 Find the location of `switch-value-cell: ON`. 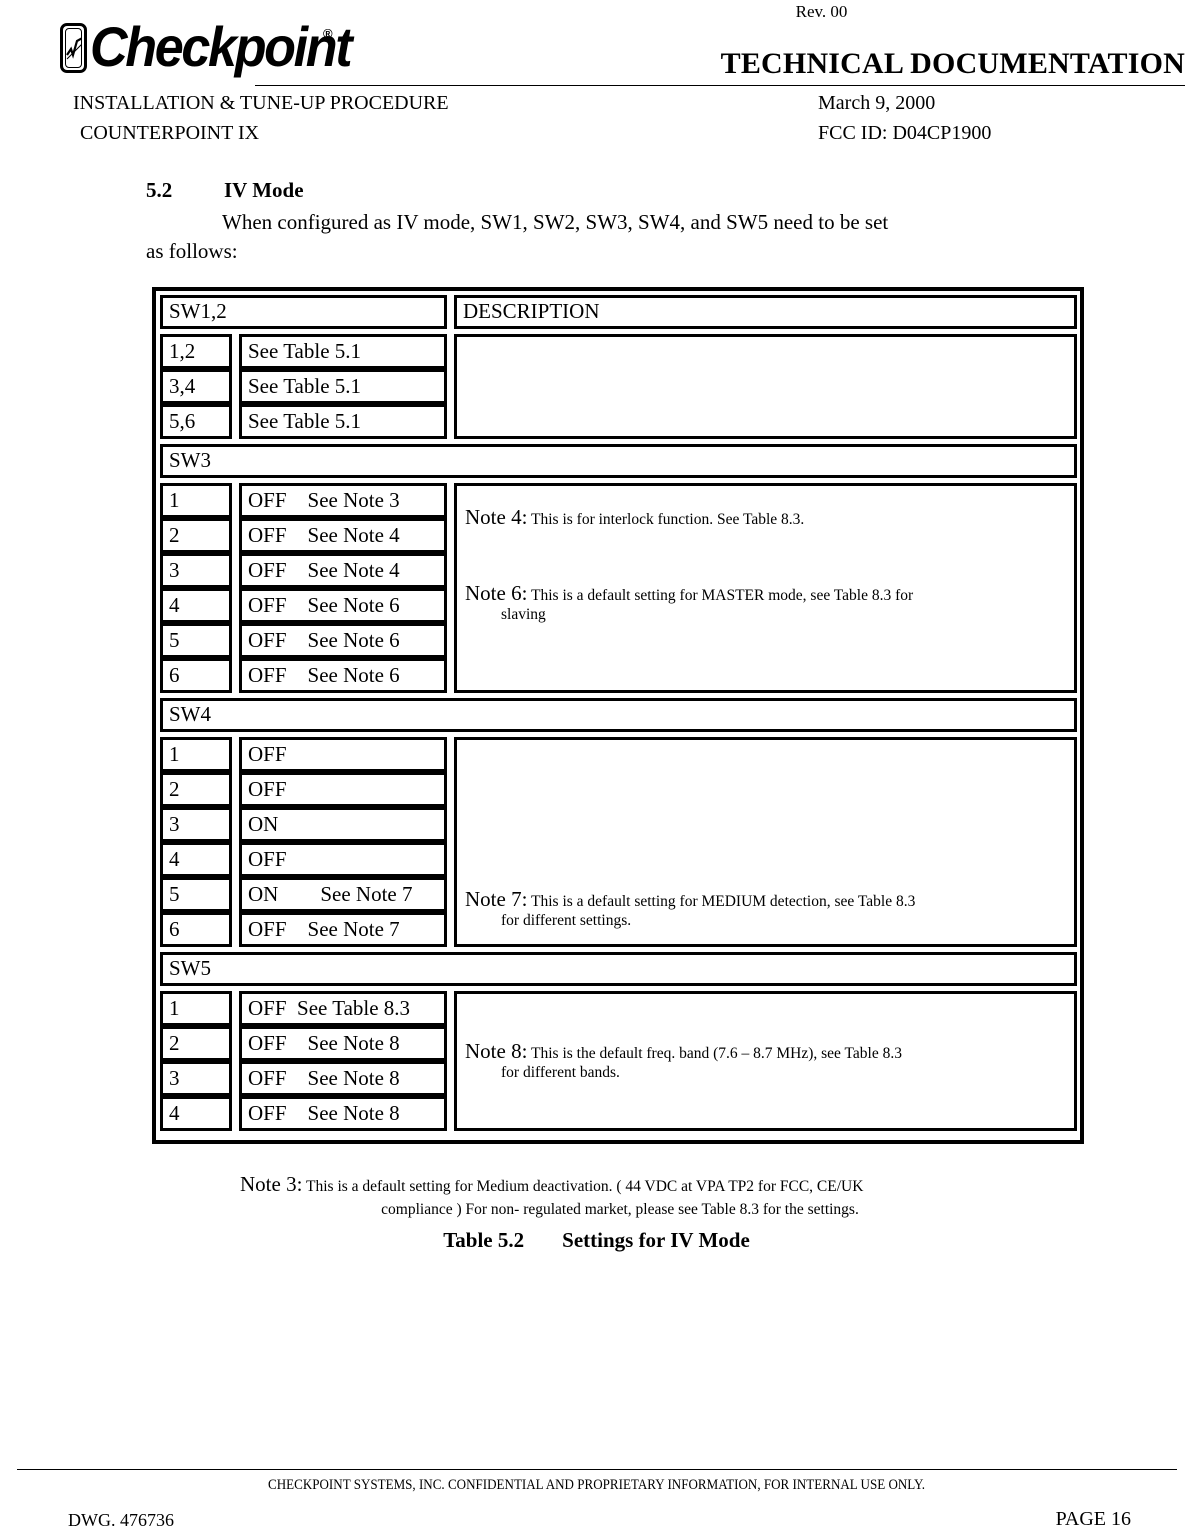

switch-value-cell: ON is located at coordinates (343, 824).